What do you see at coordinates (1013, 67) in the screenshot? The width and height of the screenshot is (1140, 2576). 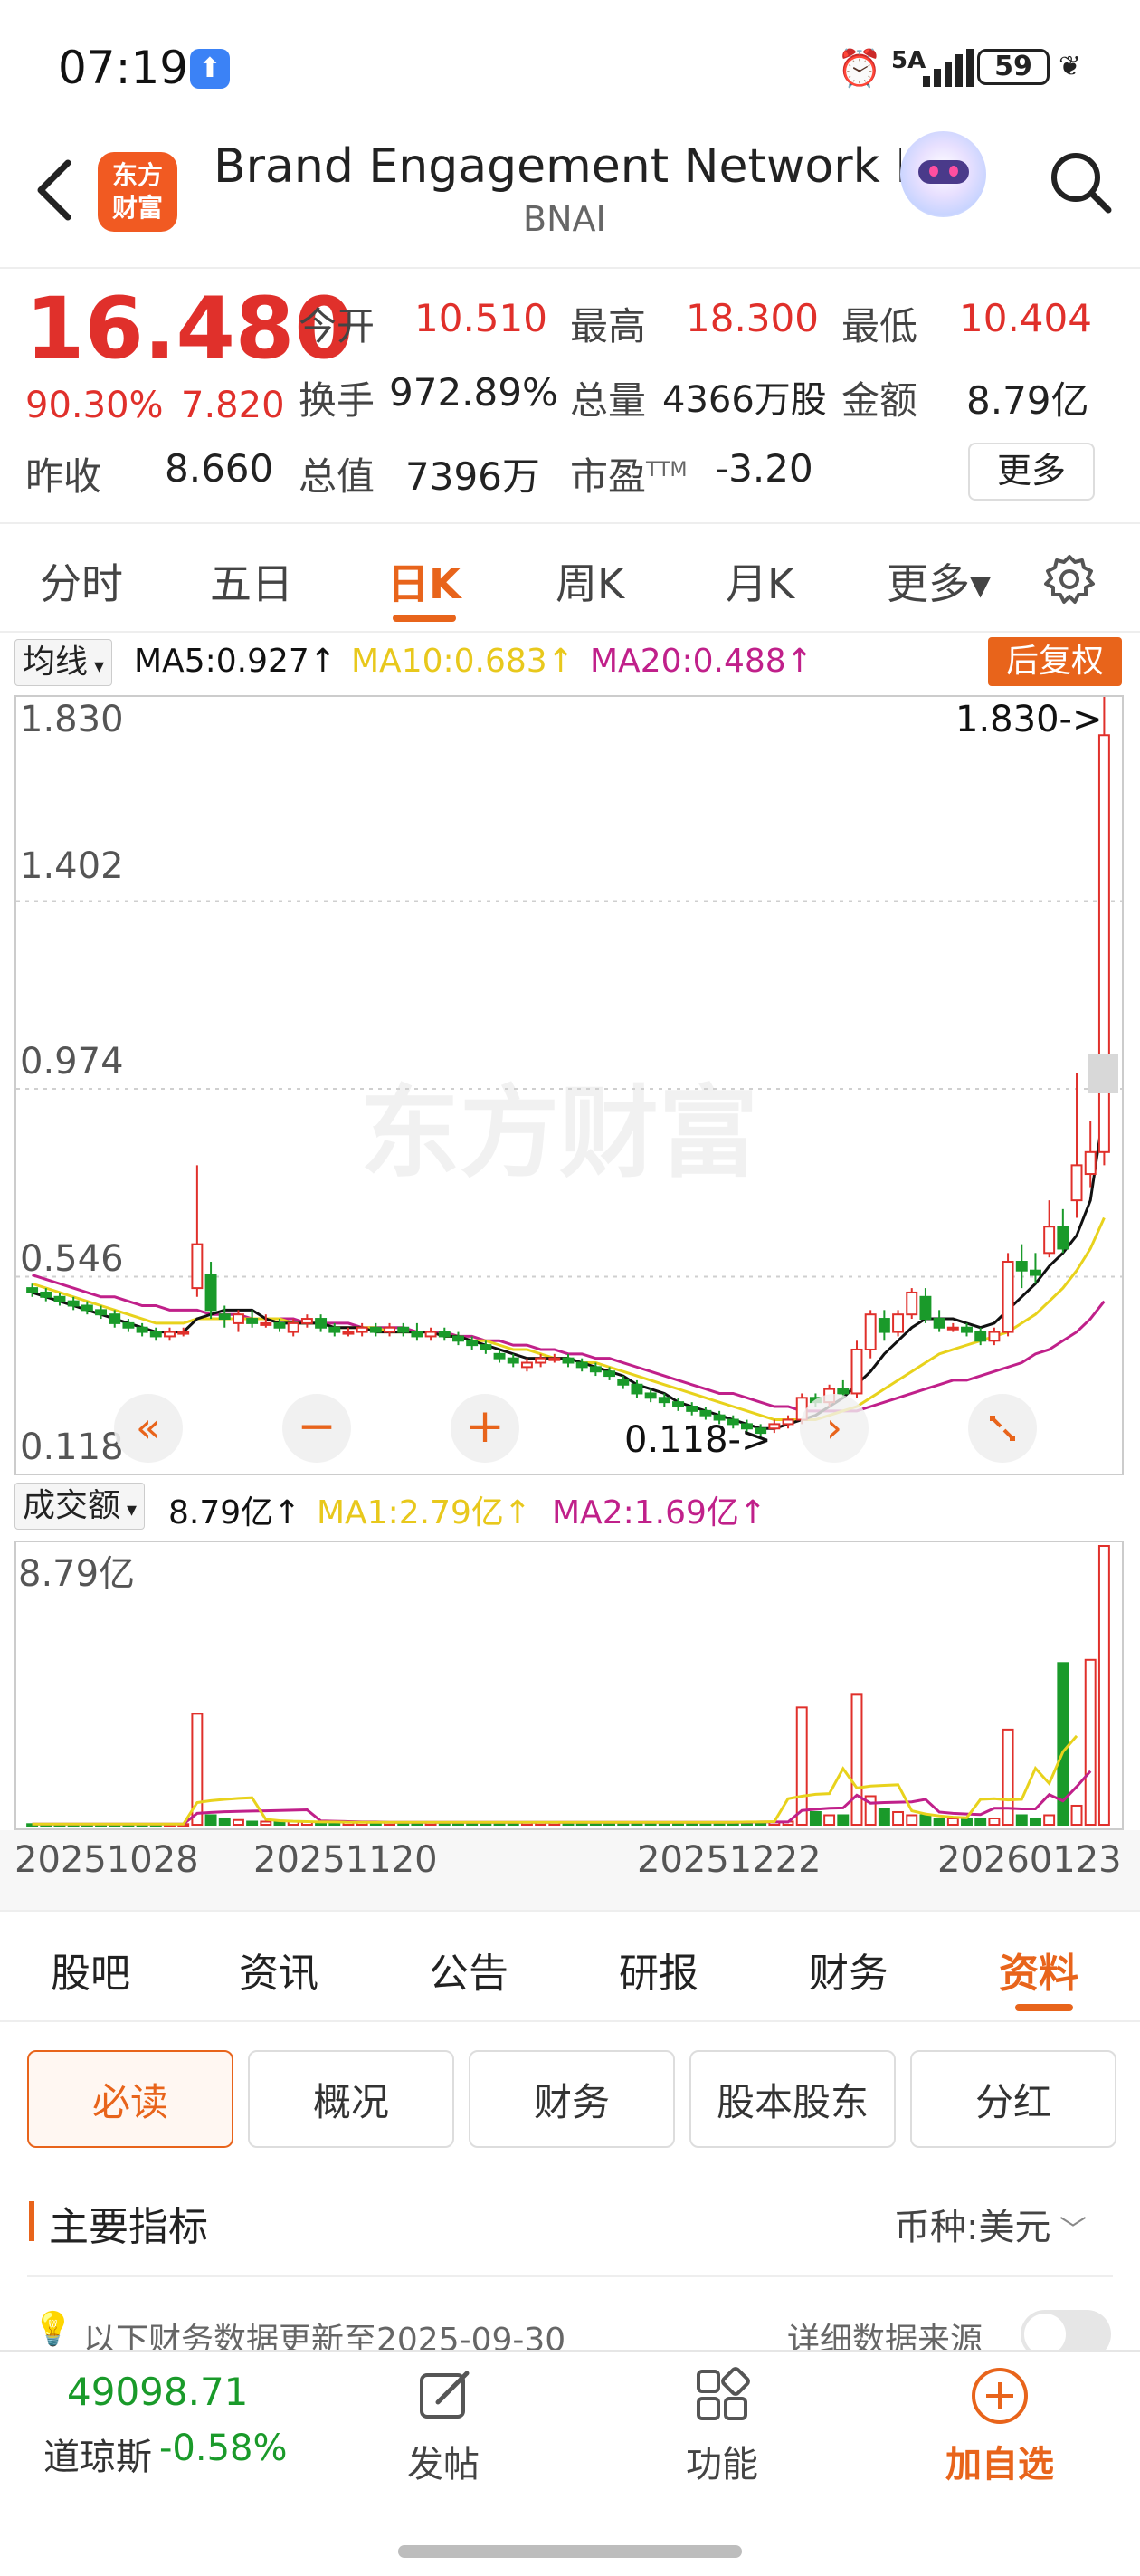 I see `battery-icon: 59` at bounding box center [1013, 67].